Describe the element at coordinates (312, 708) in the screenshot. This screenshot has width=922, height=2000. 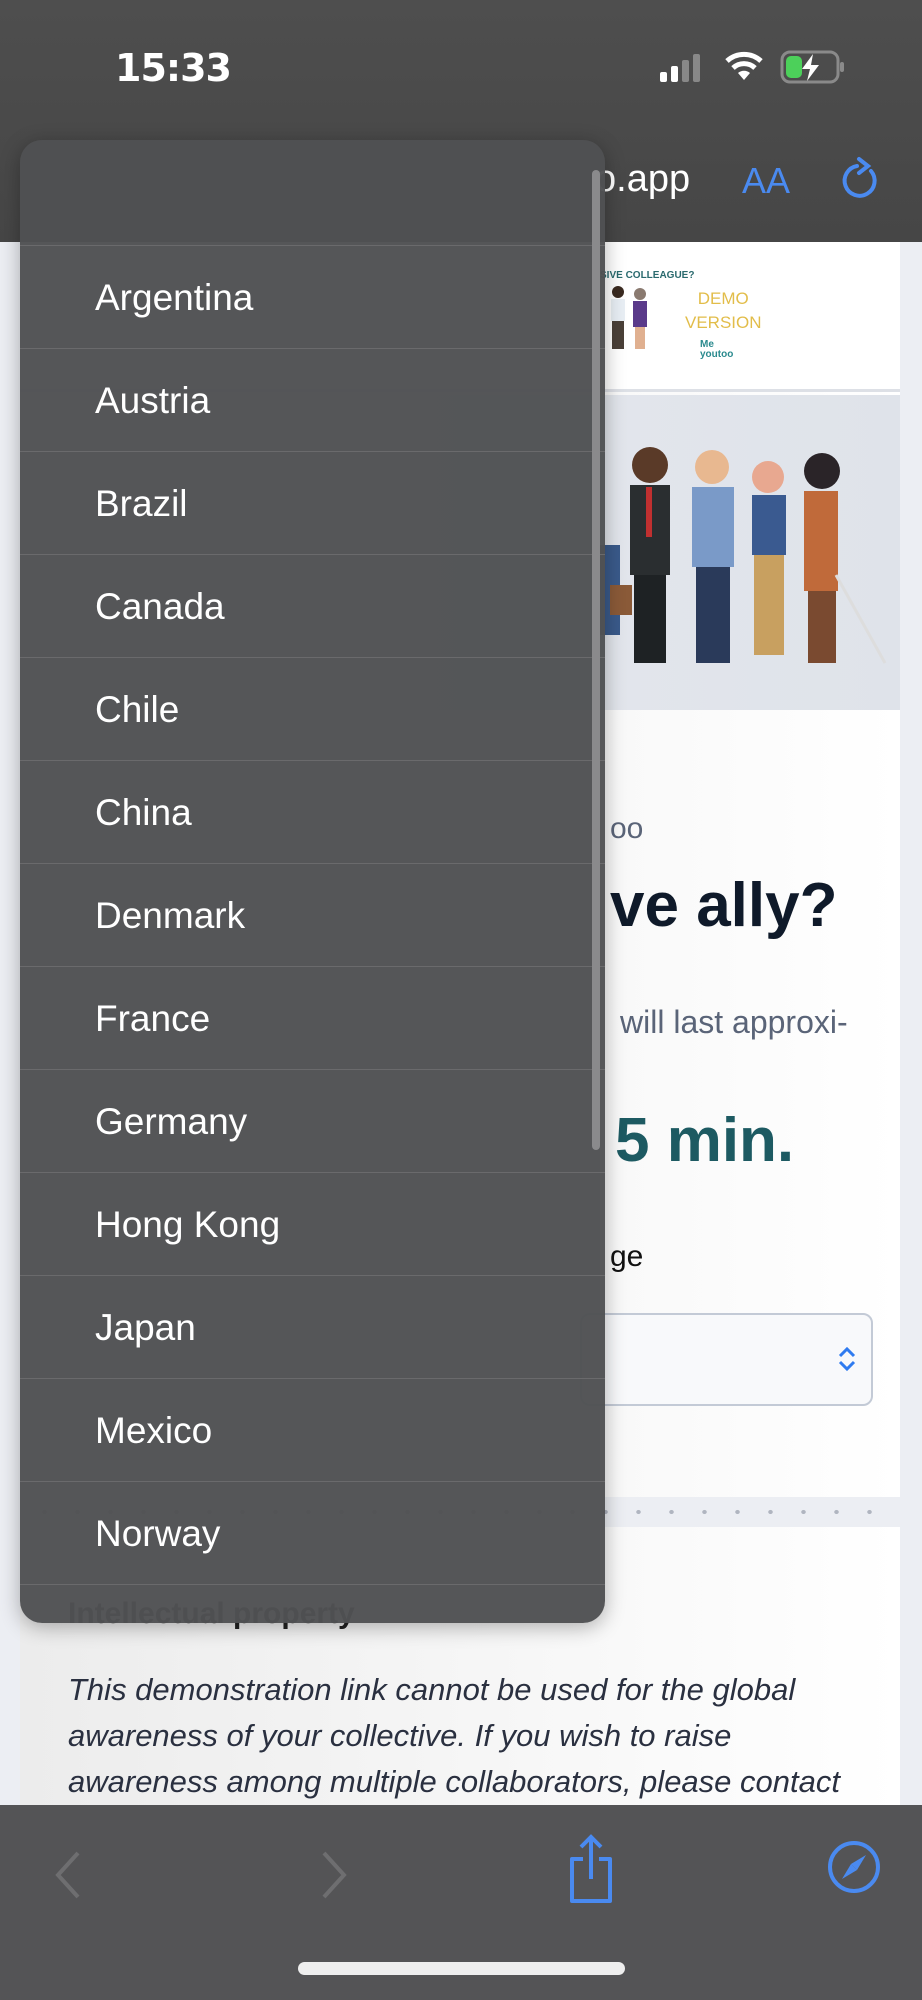
I see `dropdown-option: Chile` at that location.